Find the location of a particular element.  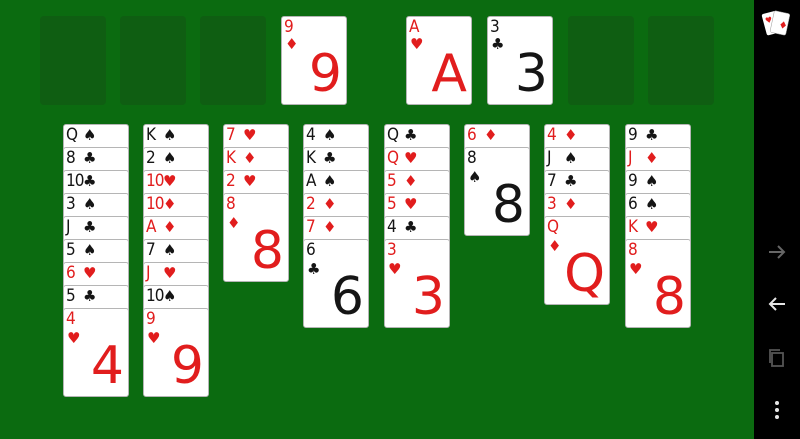

foundation-card: A ♥ A is located at coordinates (439, 60).